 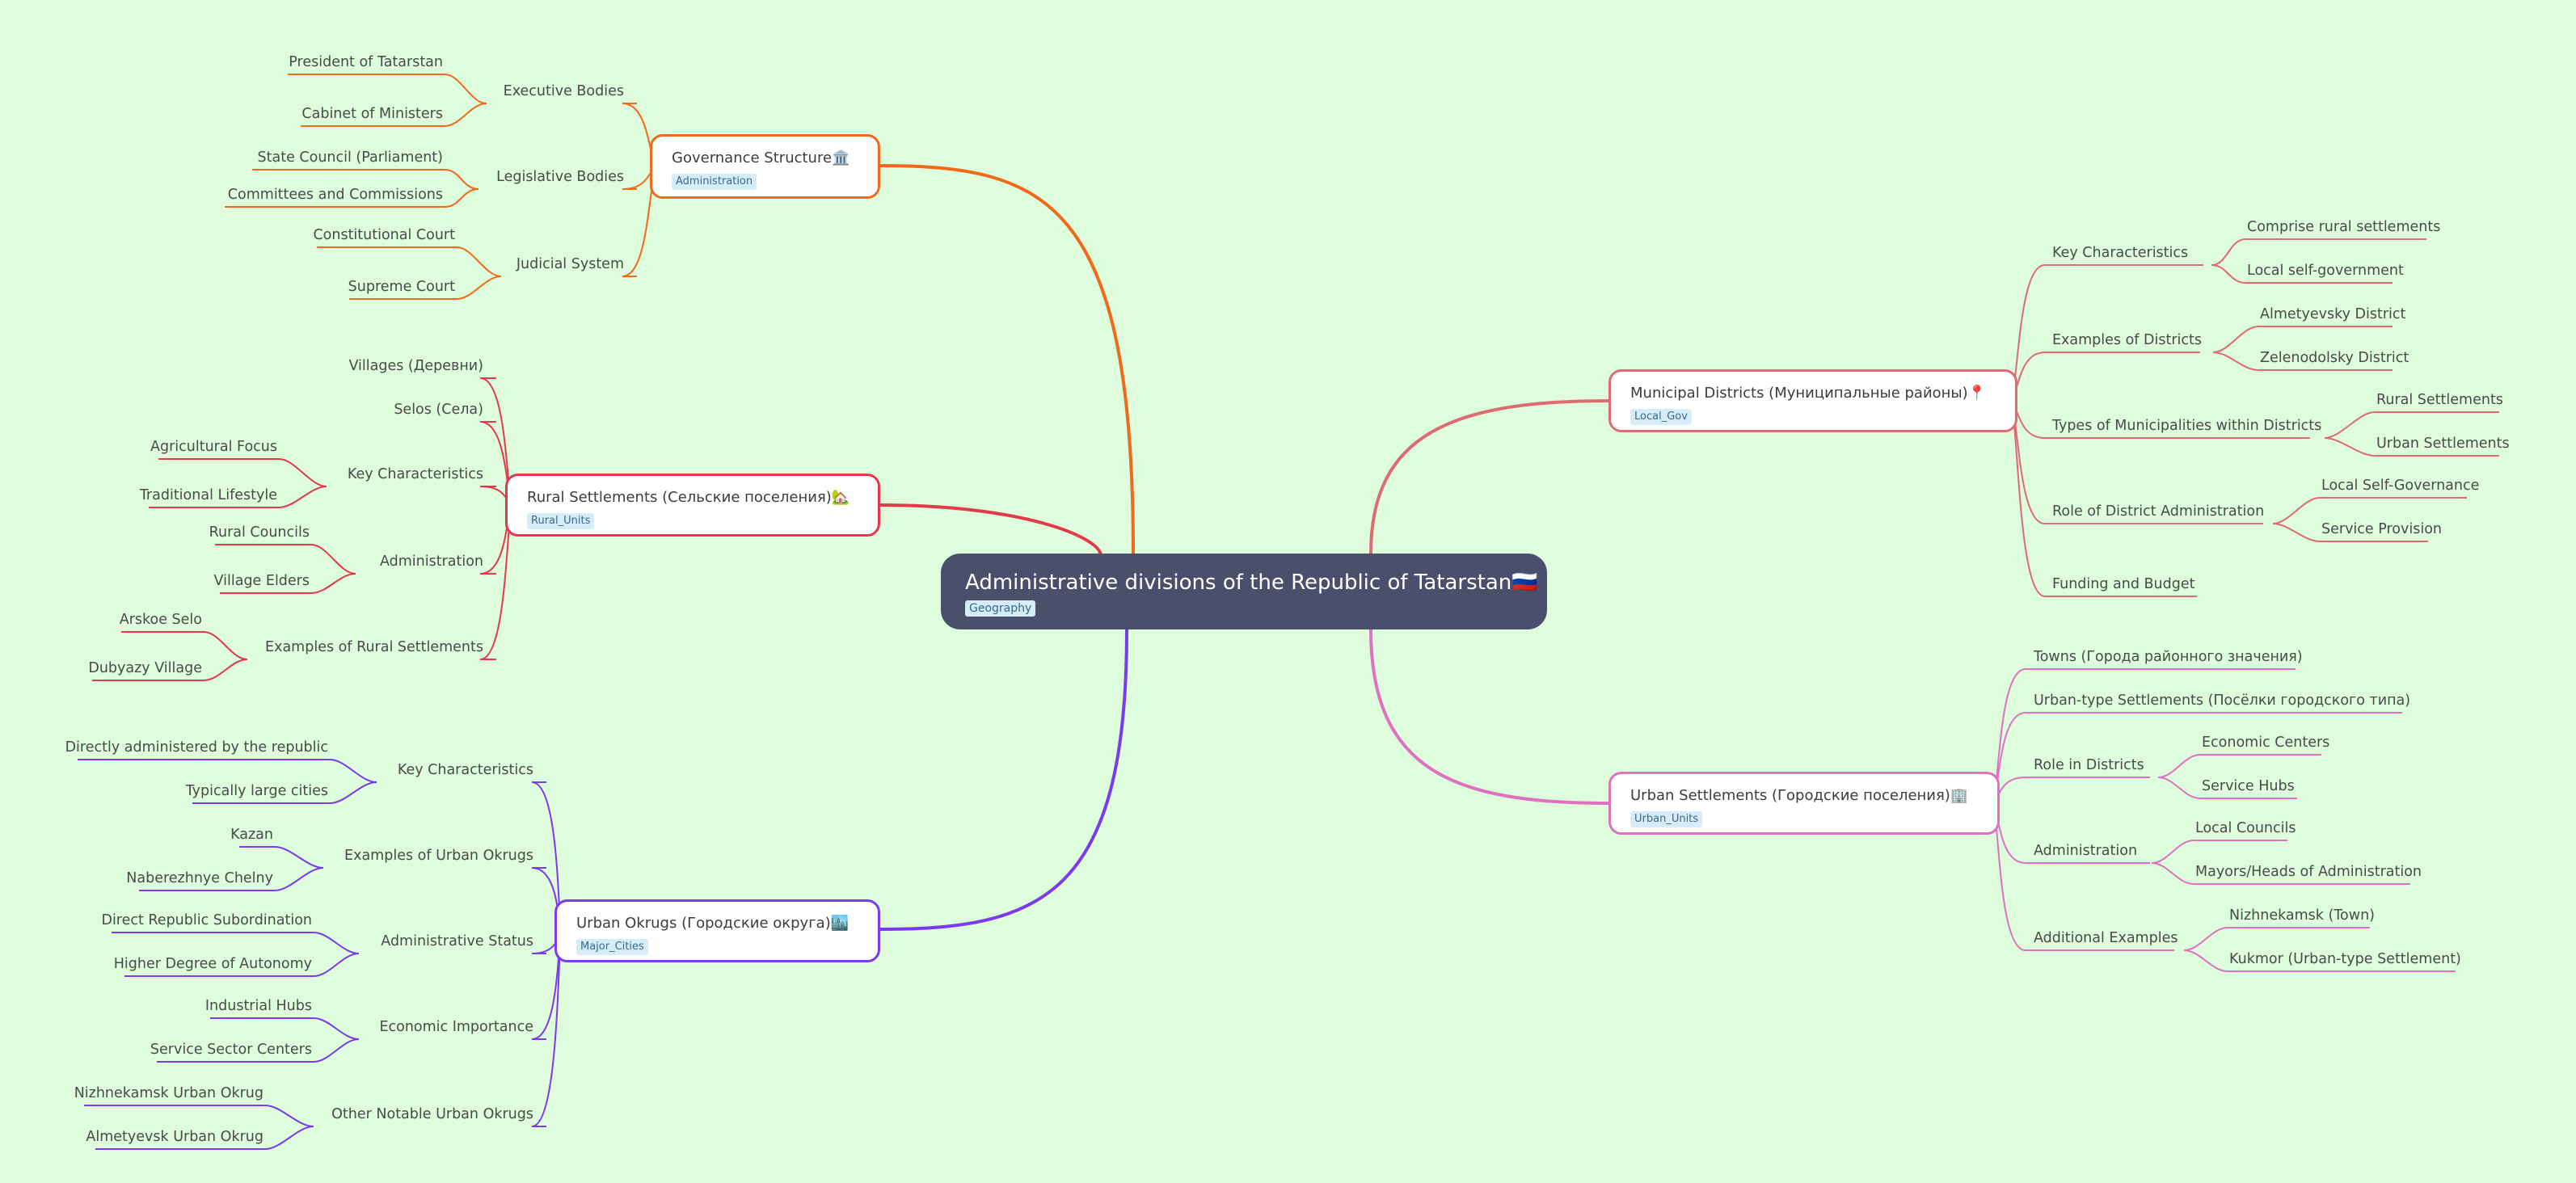 What do you see at coordinates (688, 497) in the screenshot?
I see `branch-title: Rural Settlements (Сельские поселения)🏡` at bounding box center [688, 497].